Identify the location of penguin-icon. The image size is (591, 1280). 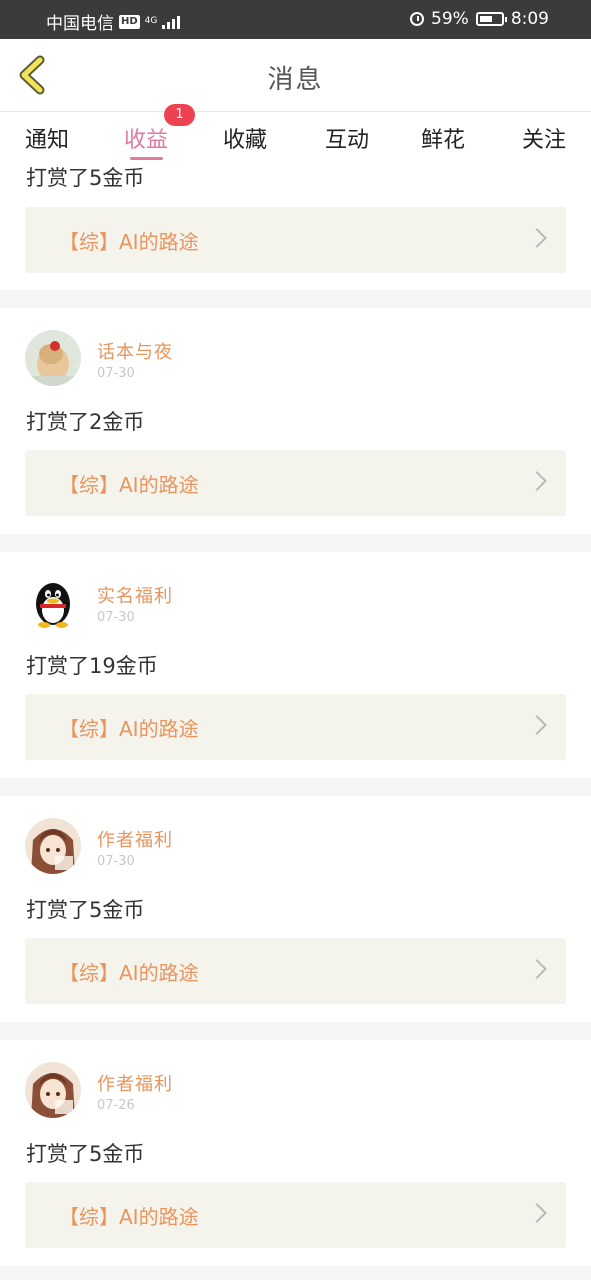
(53, 602).